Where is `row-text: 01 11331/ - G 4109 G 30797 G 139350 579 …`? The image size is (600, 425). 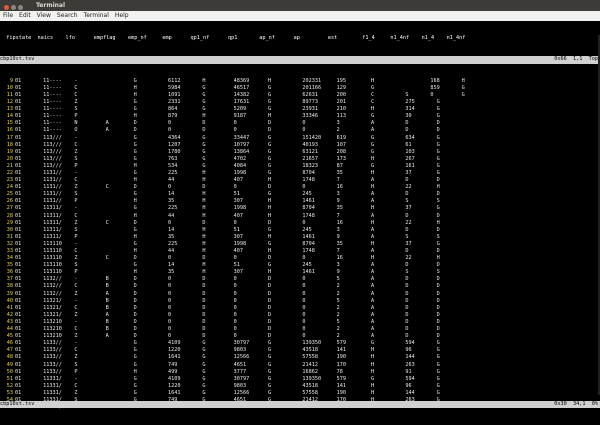 row-text: 01 11331/ - G 4109 G 30797 G 139350 579 … is located at coordinates (227, 378).